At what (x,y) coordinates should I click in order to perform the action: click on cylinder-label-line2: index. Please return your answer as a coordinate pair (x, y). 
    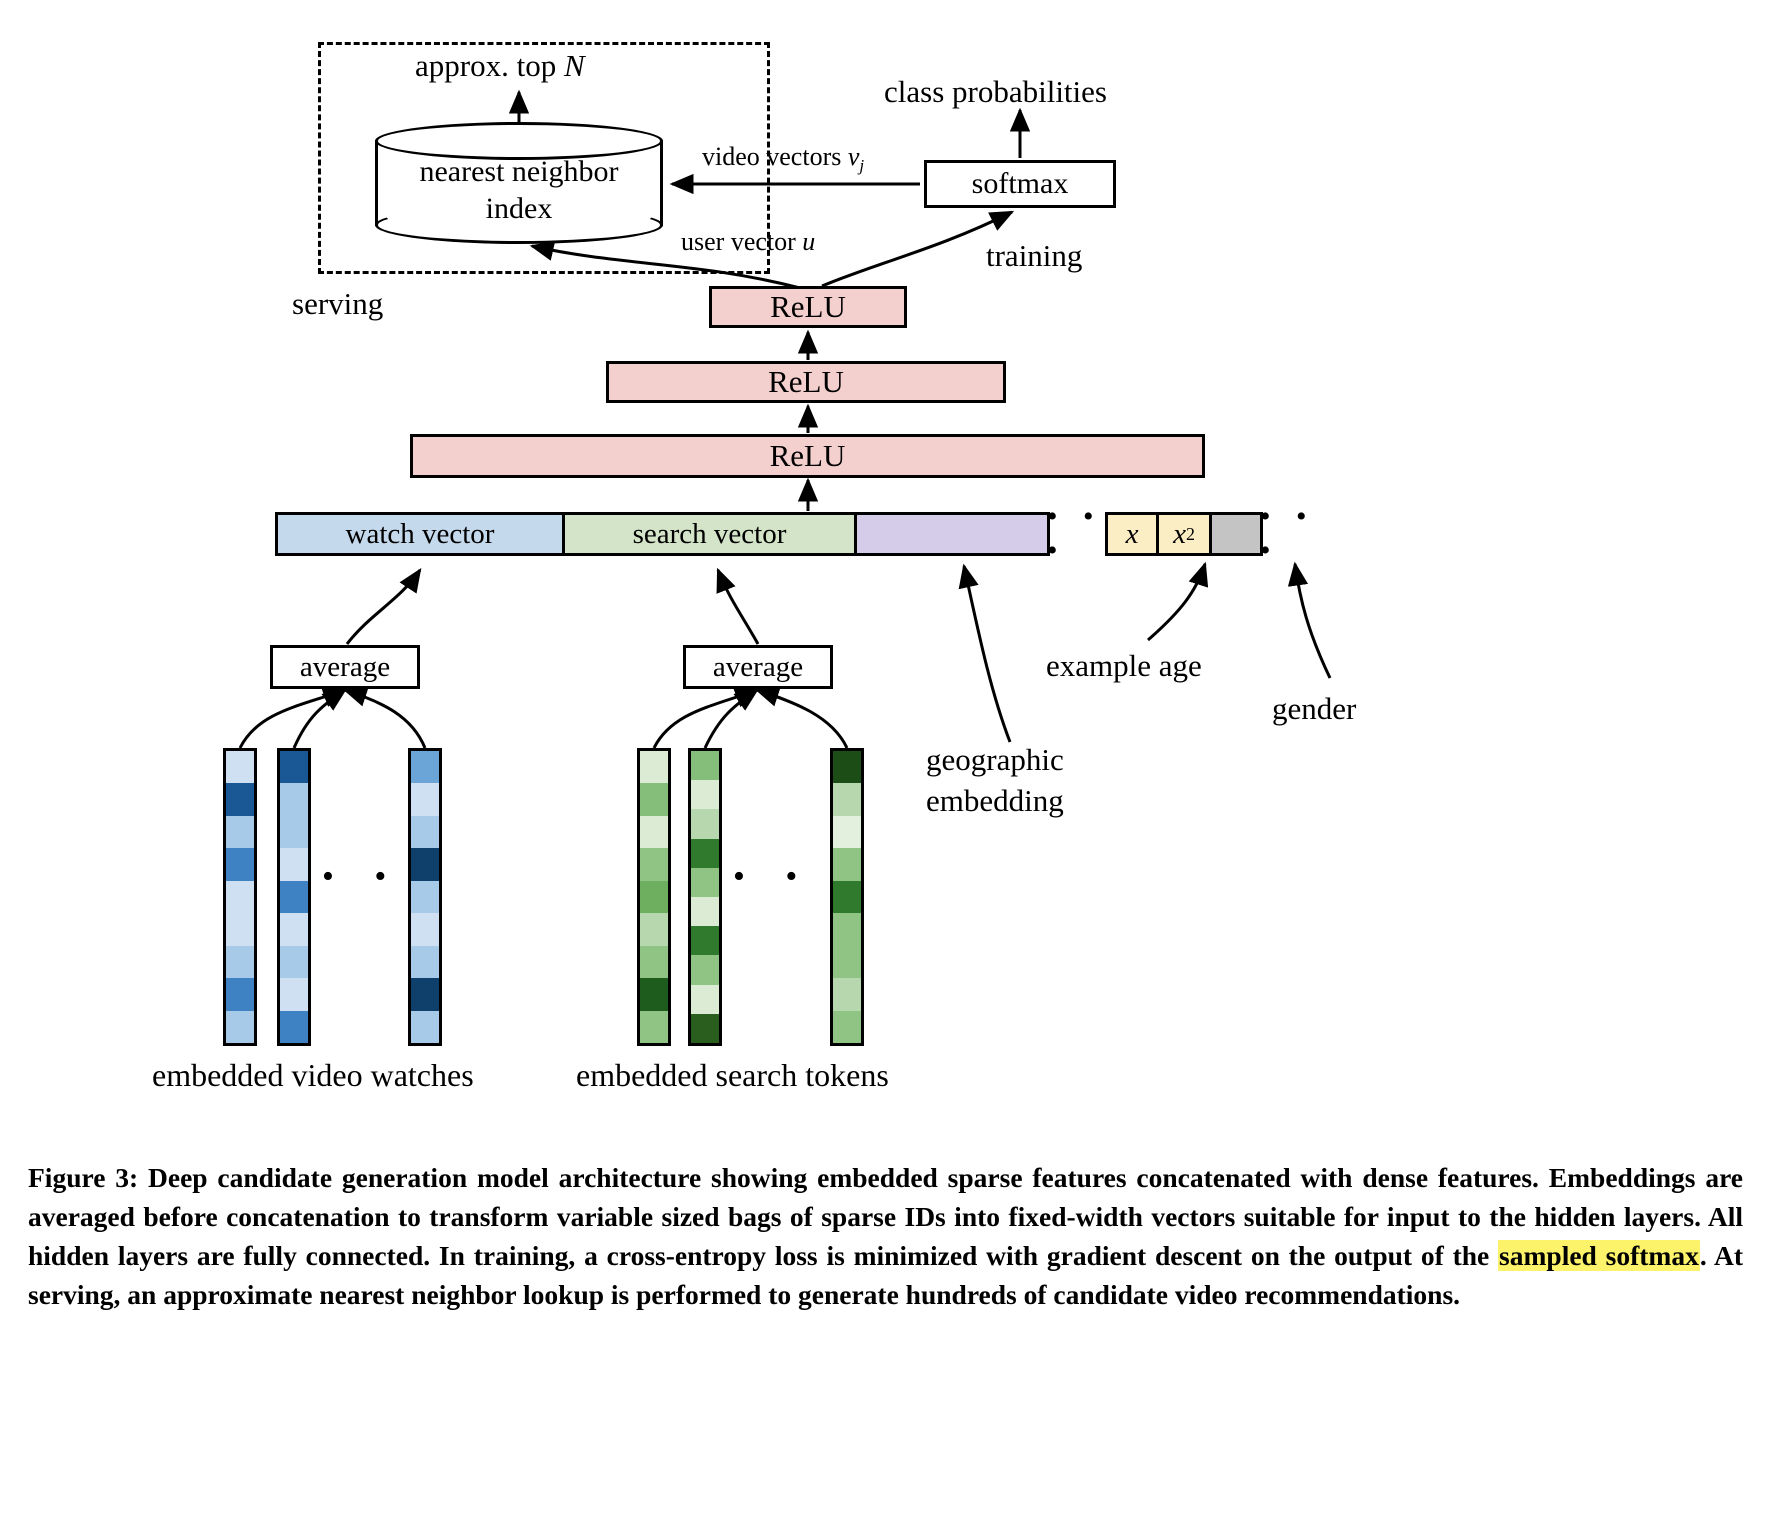
    Looking at the image, I should click on (519, 208).